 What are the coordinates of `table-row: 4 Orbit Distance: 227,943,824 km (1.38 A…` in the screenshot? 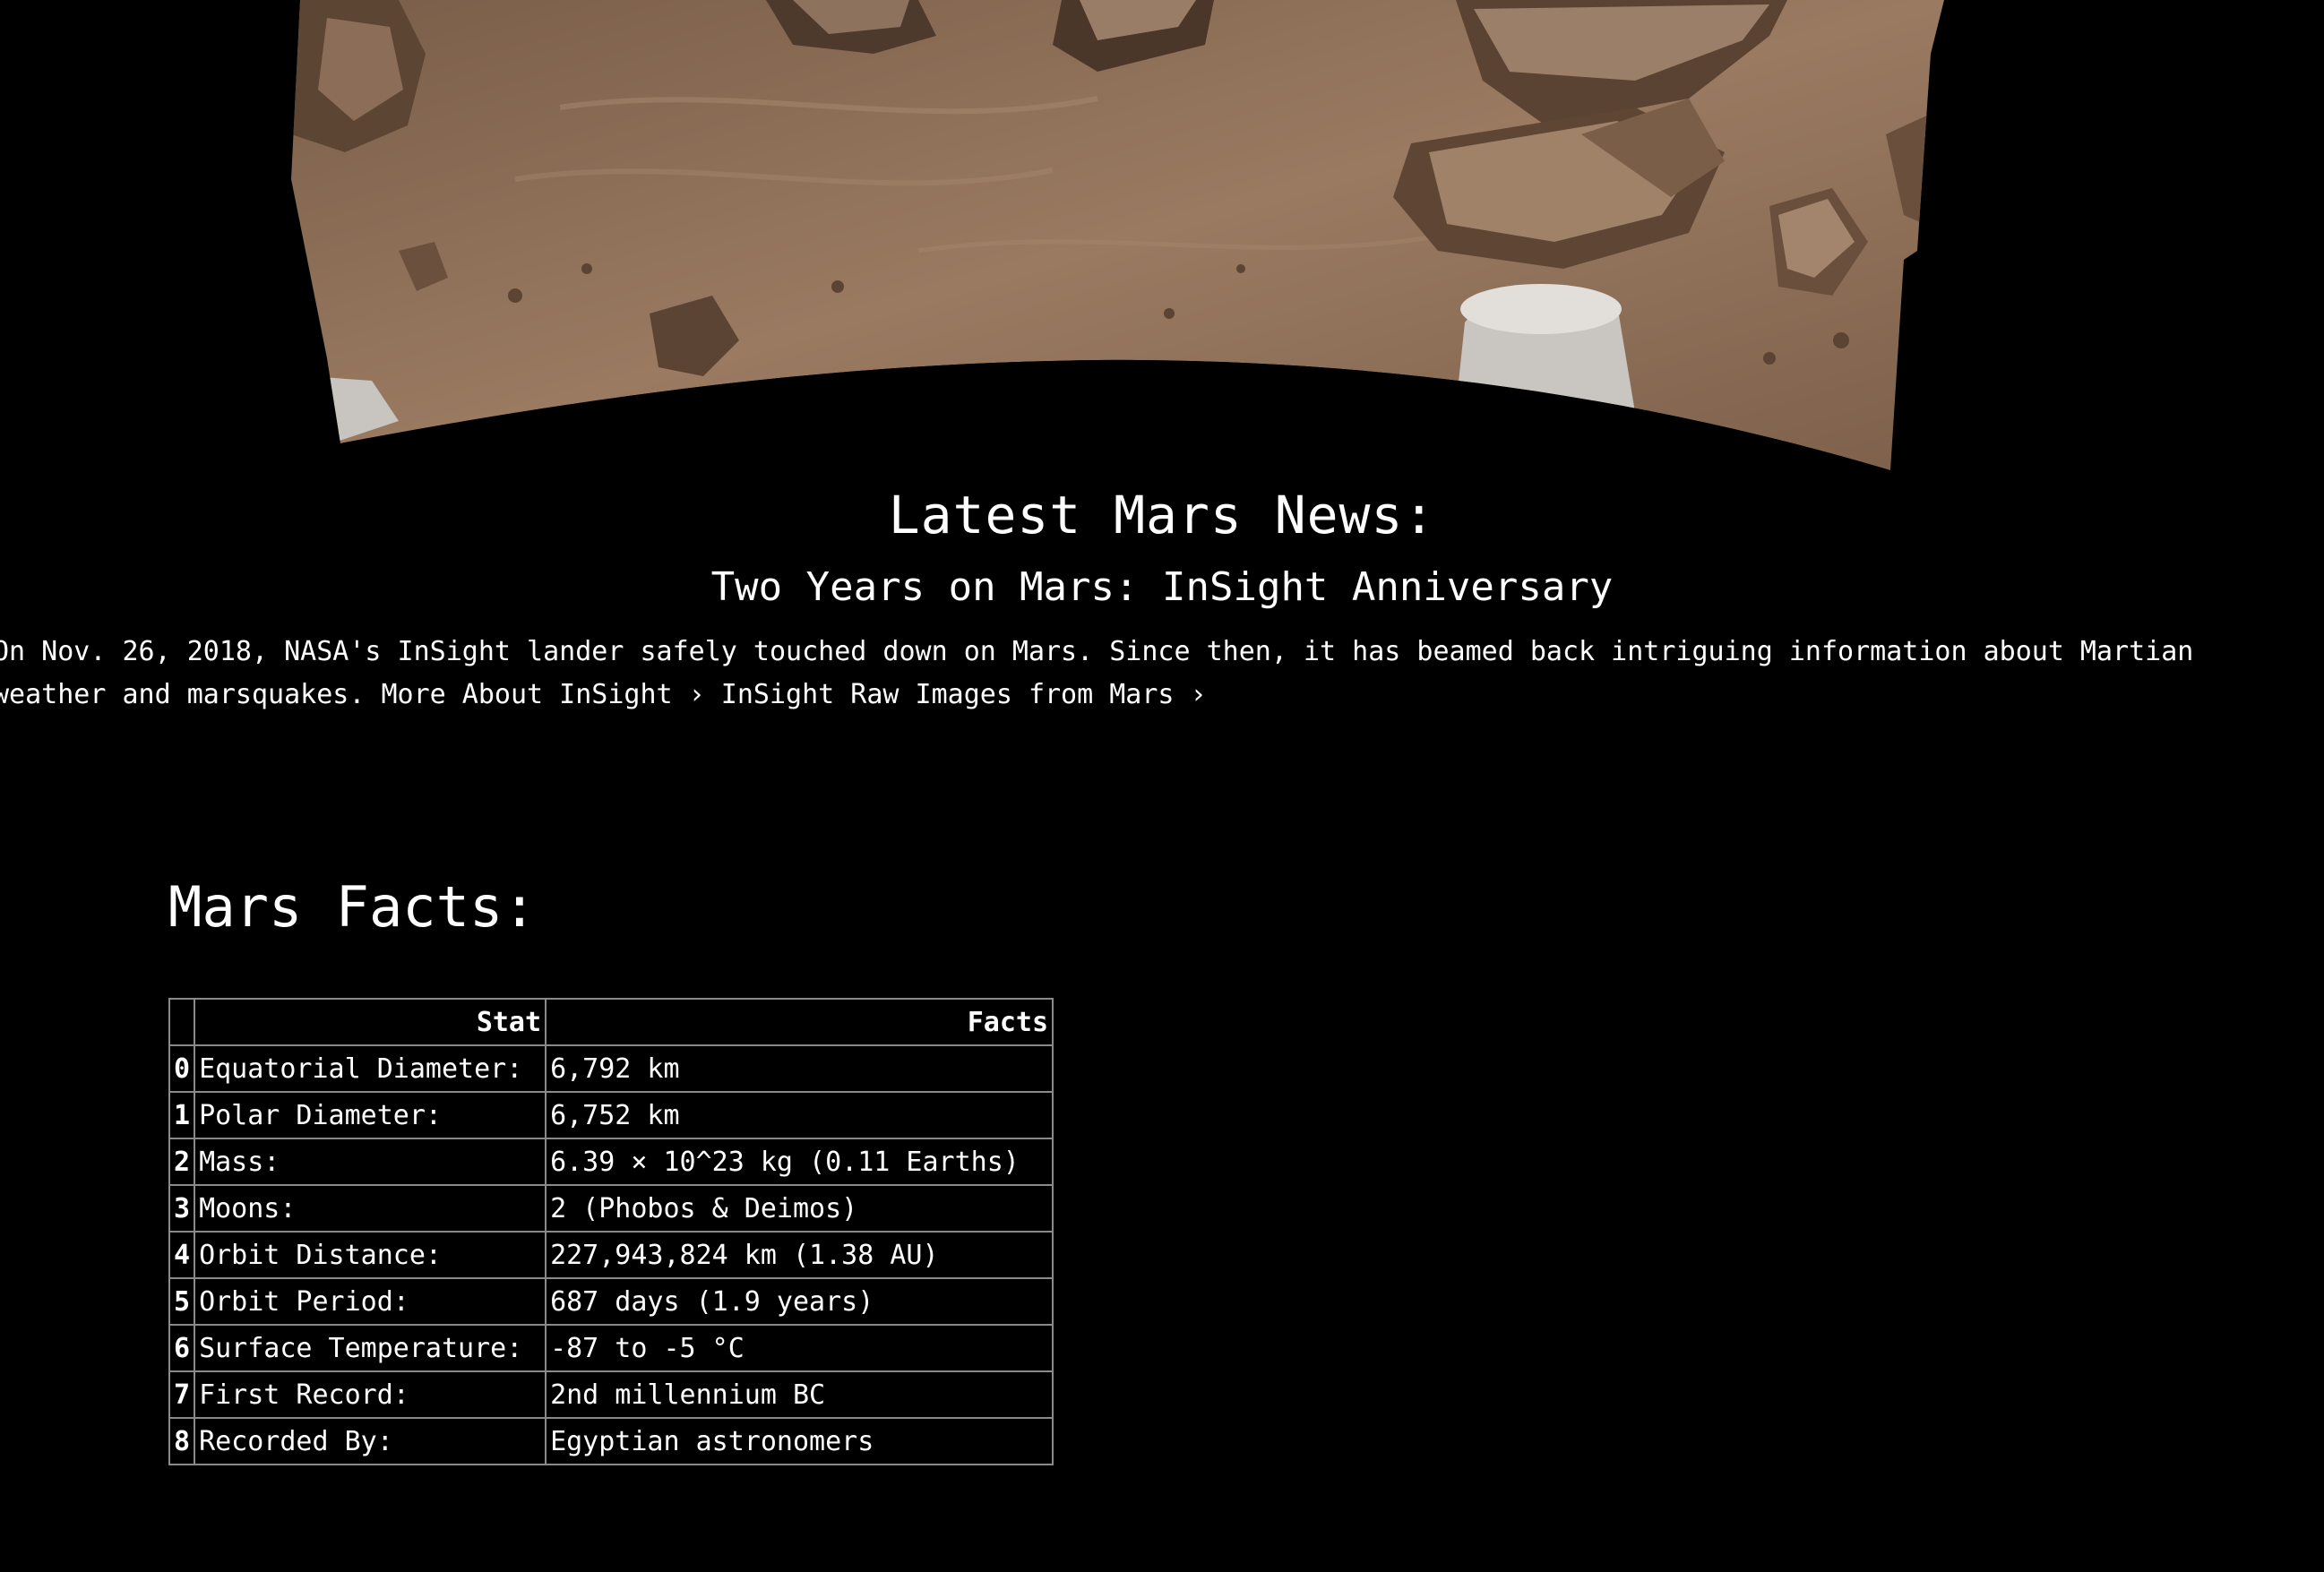 It's located at (611, 1255).